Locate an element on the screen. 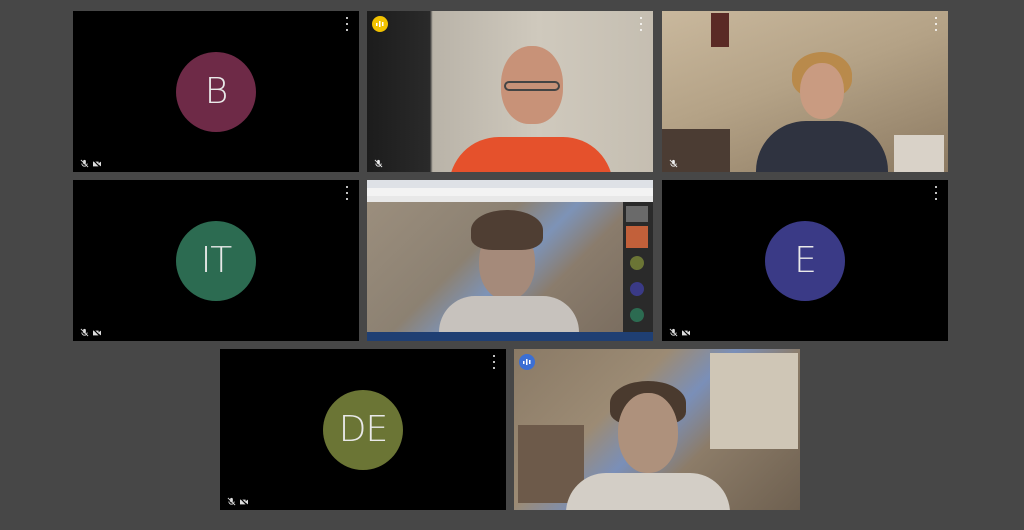 This screenshot has height=530, width=1024. participant-tile-e: E is located at coordinates (805, 260).